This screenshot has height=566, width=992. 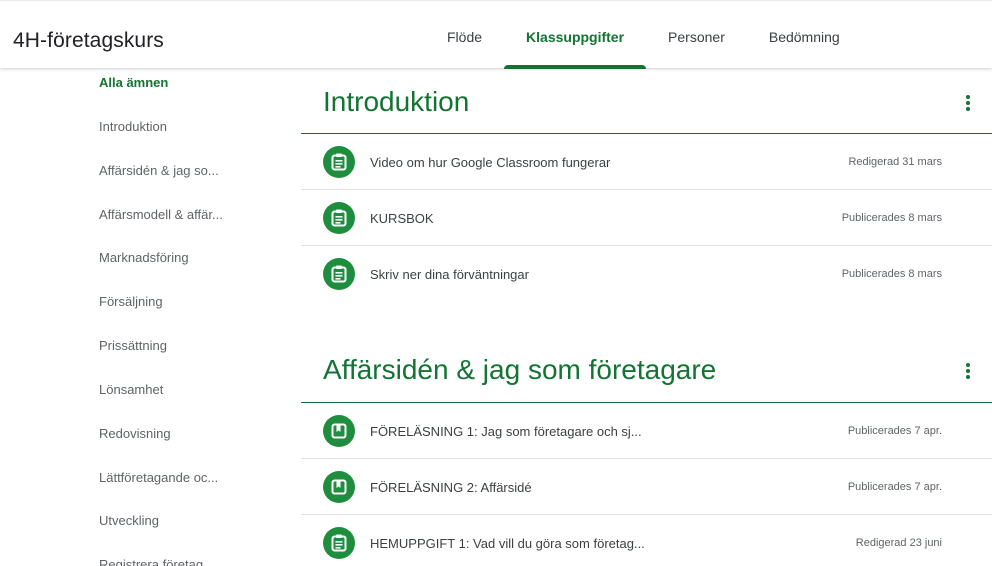 What do you see at coordinates (133, 126) in the screenshot?
I see `sidebar-item-introduktion: Introduktion` at bounding box center [133, 126].